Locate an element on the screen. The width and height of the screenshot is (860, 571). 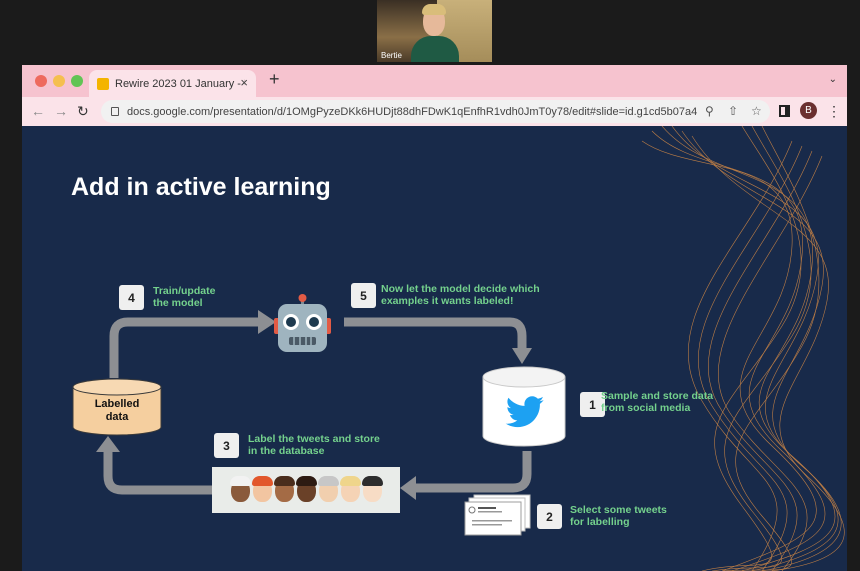
labelled-data-line1: Labelled is located at coordinates (117, 404).